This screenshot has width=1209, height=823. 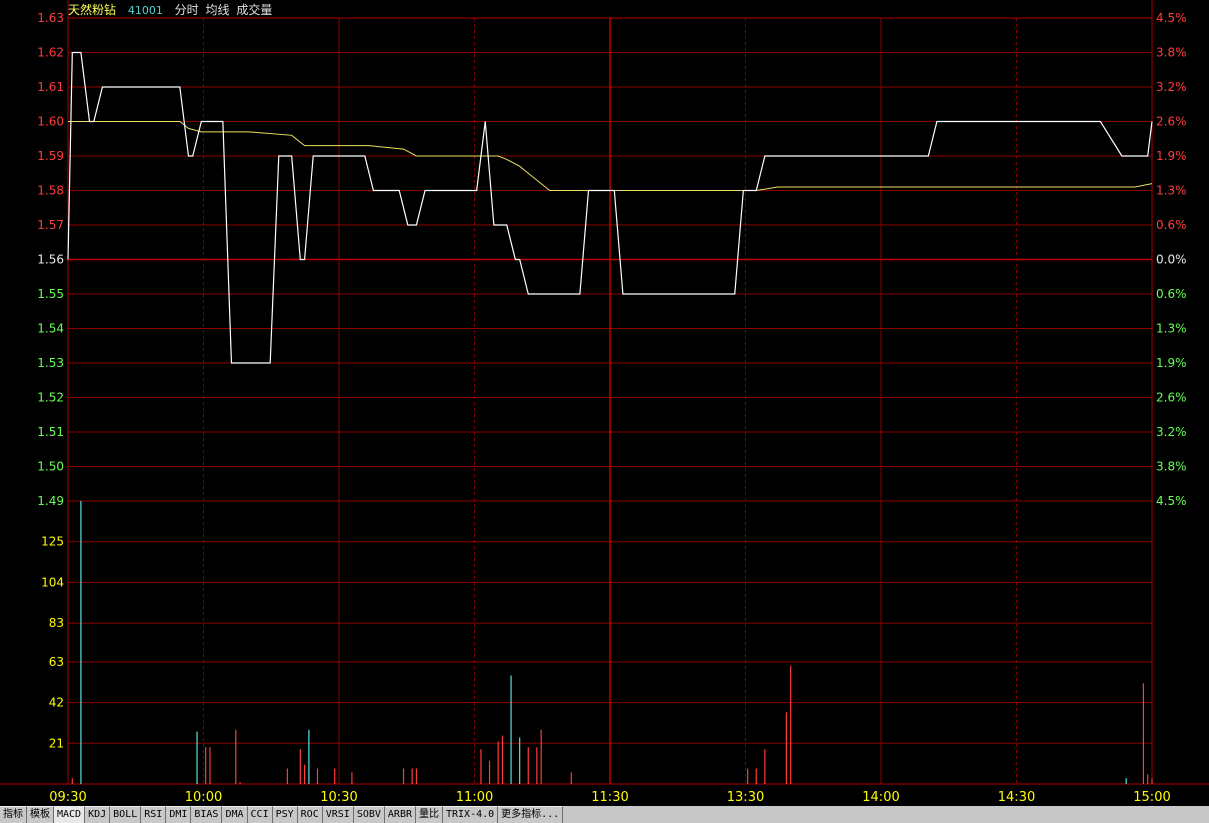 I want to click on indicator-tab: 量比, so click(x=429, y=814).